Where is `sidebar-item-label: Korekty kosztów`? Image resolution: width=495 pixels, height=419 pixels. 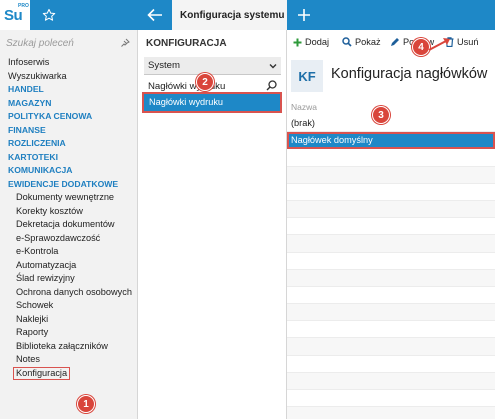
sidebar-item-label: Korekty kosztów is located at coordinates (49, 210).